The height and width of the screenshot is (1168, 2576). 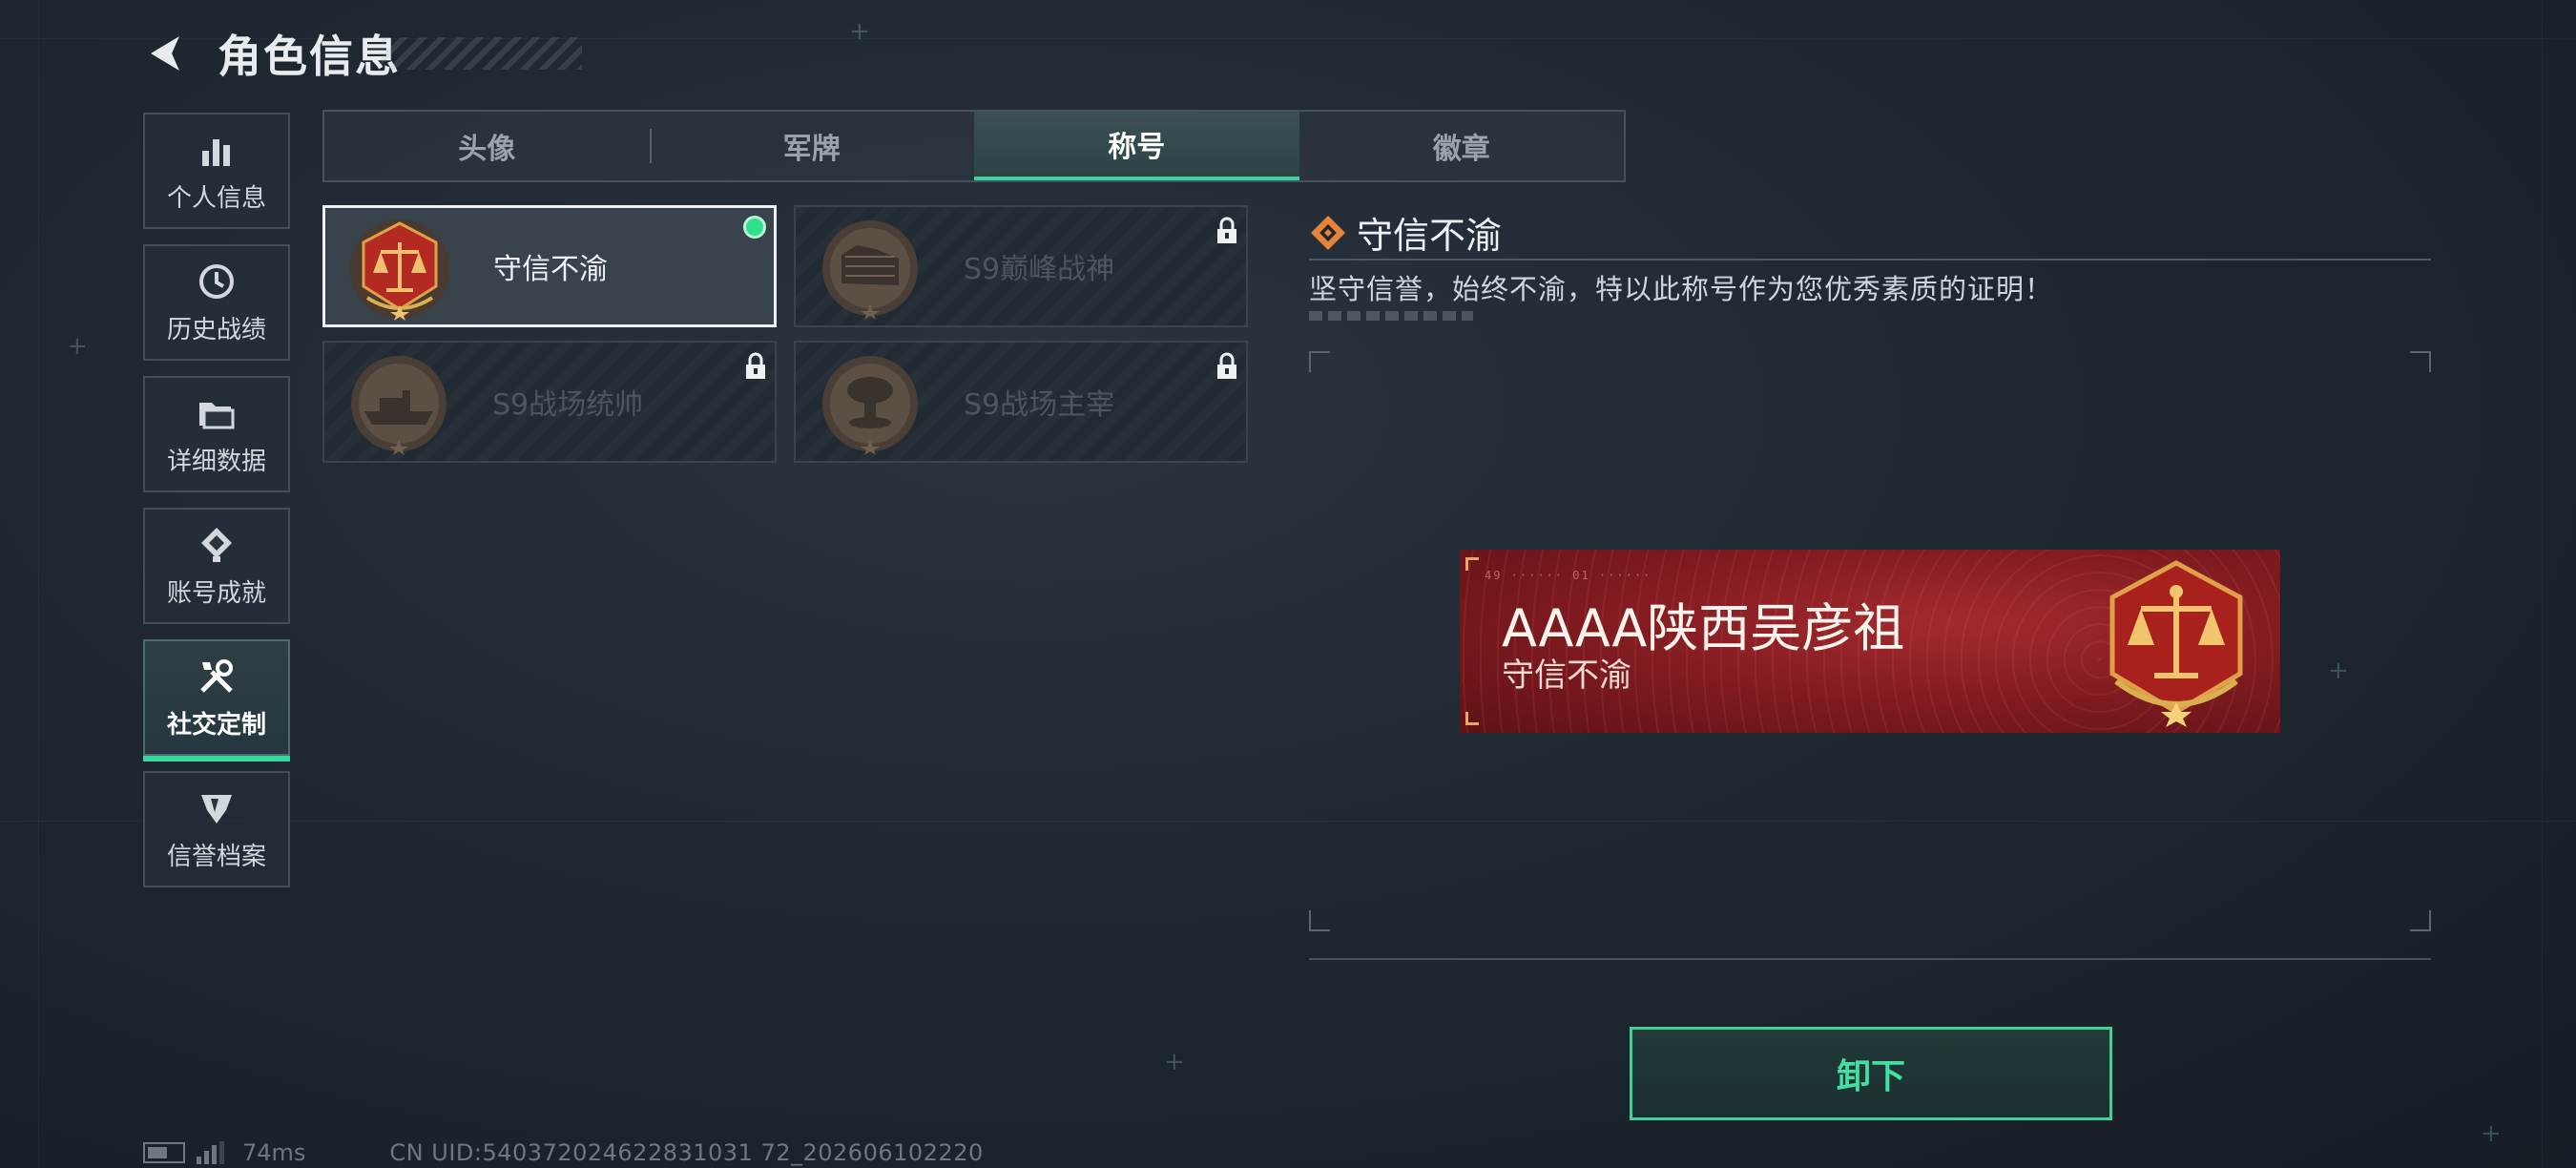 What do you see at coordinates (1681, 289) in the screenshot?
I see `detail-description: 坚守信誉，始终不渝，特以此称号作为您优秀素质的证明！` at bounding box center [1681, 289].